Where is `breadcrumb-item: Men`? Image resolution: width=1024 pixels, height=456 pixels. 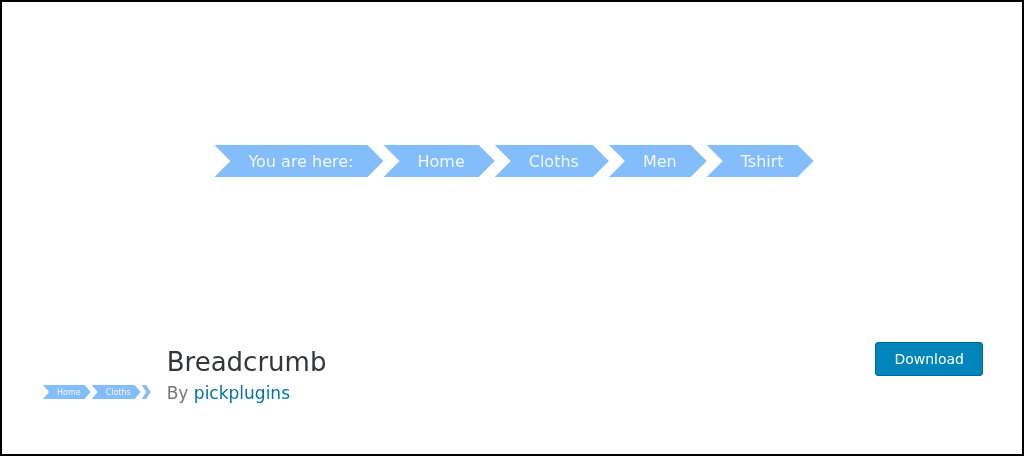
breadcrumb-item: Men is located at coordinates (657, 161).